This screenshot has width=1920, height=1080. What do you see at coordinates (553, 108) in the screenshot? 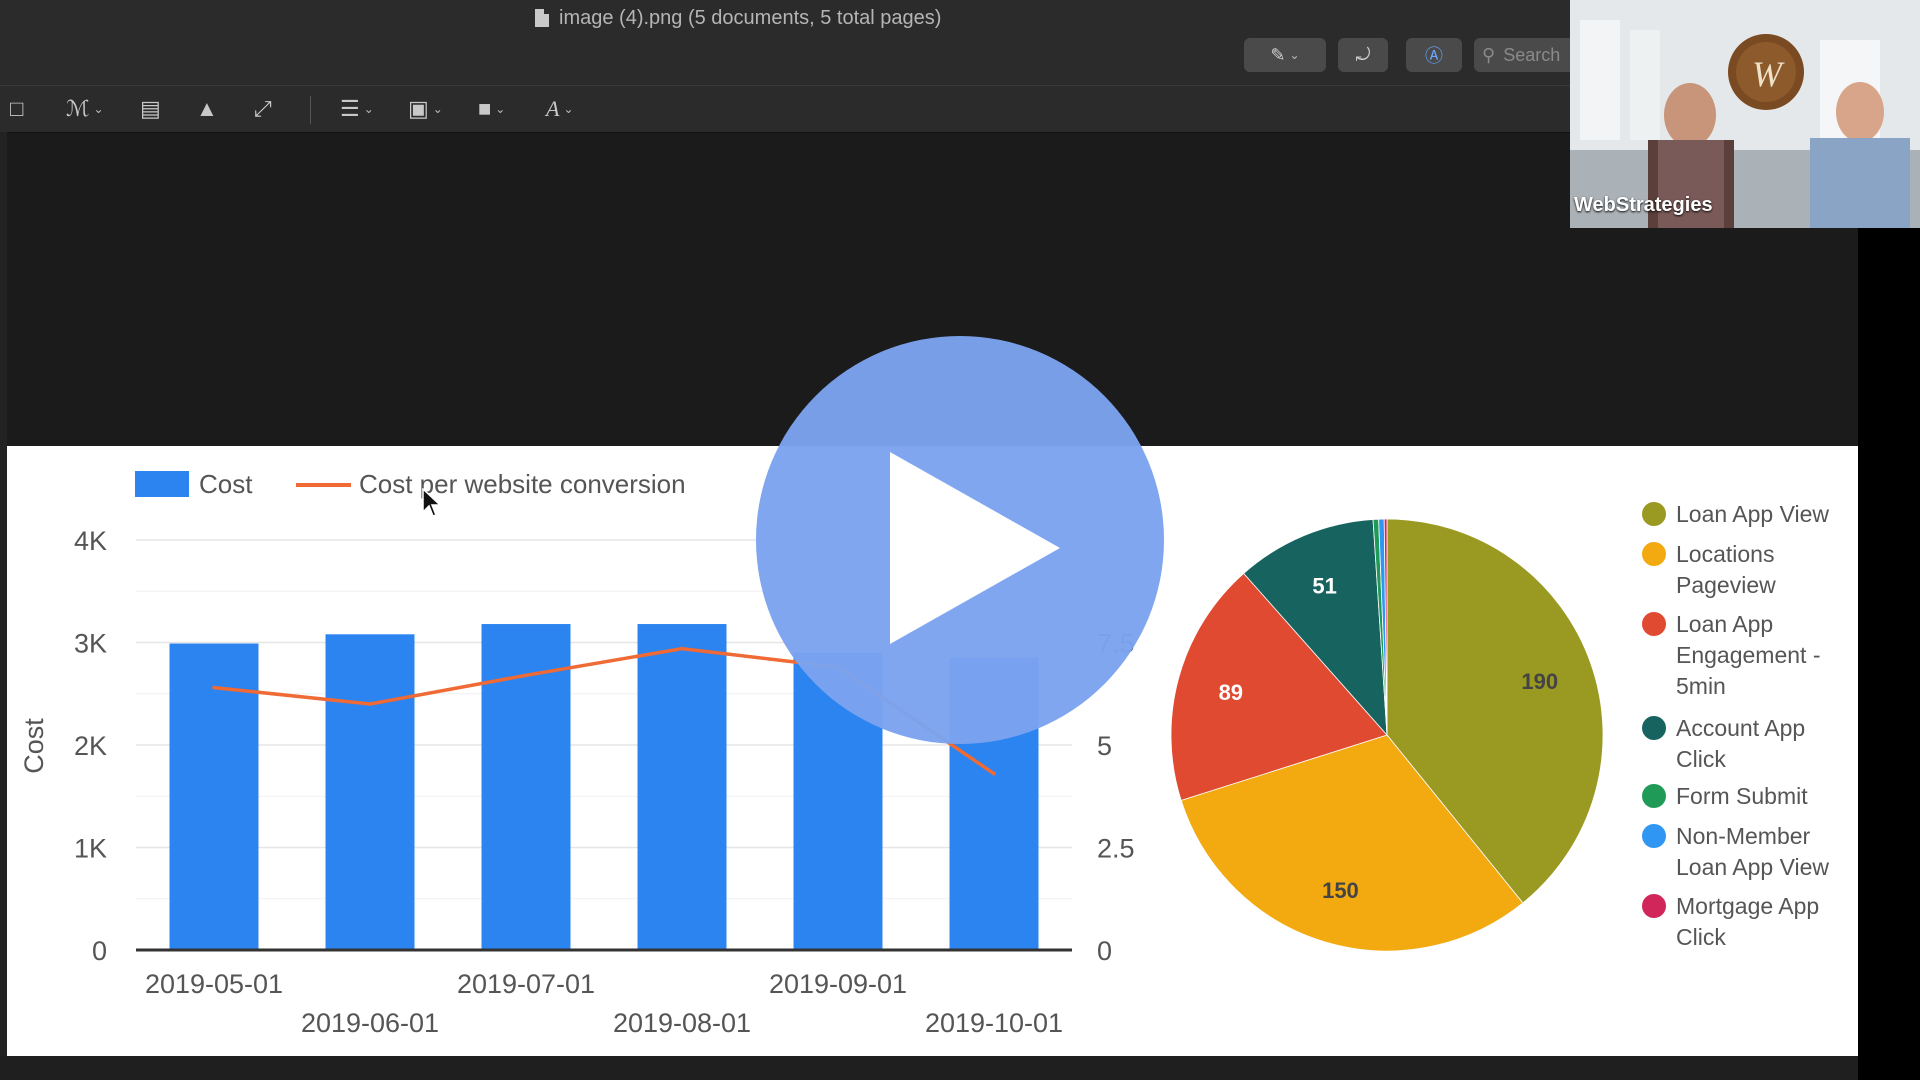
I see `font-icon: A` at bounding box center [553, 108].